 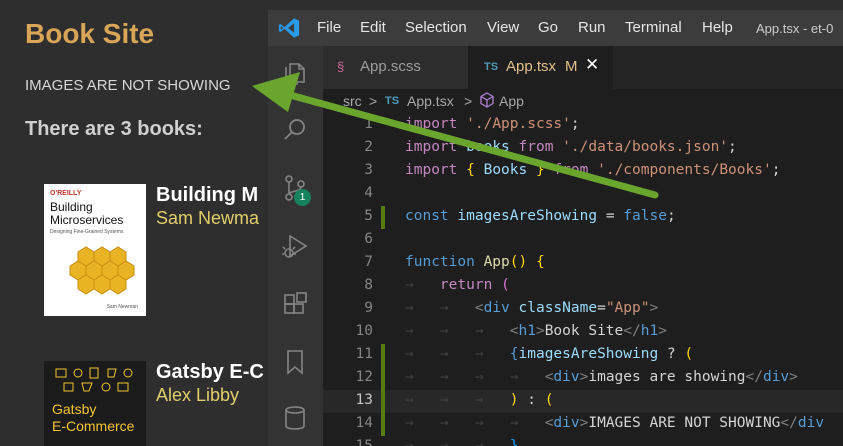 What do you see at coordinates (583, 332) in the screenshot?
I see `code-line: 10 → → → <h1>Book Site</h1>` at bounding box center [583, 332].